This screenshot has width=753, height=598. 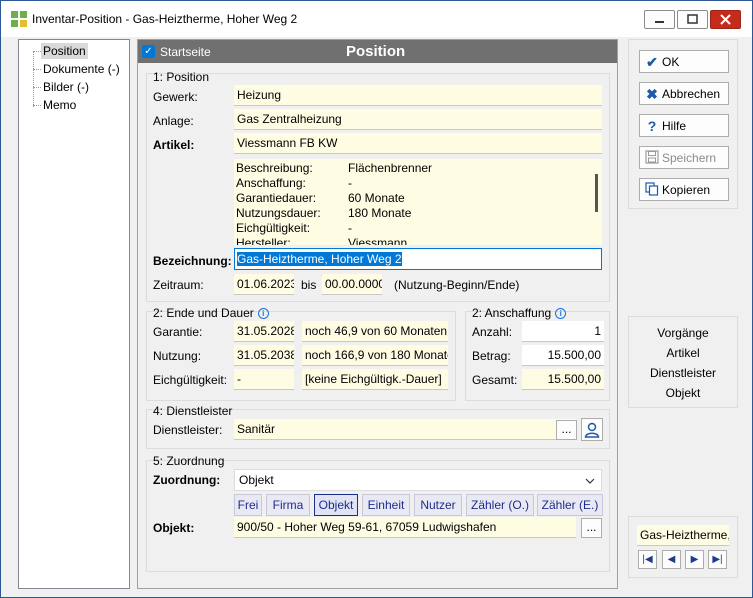 I want to click on abbrechen-button: ✖ Abbrechen, so click(x=684, y=93).